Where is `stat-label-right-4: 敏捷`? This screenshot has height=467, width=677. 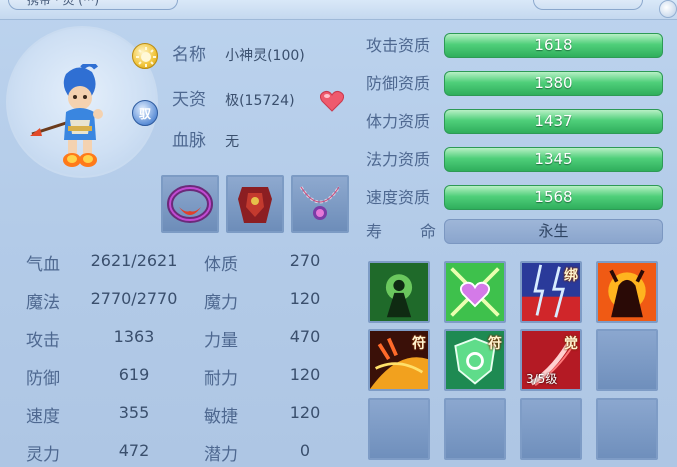 stat-label-right-4: 敏捷 is located at coordinates (221, 417).